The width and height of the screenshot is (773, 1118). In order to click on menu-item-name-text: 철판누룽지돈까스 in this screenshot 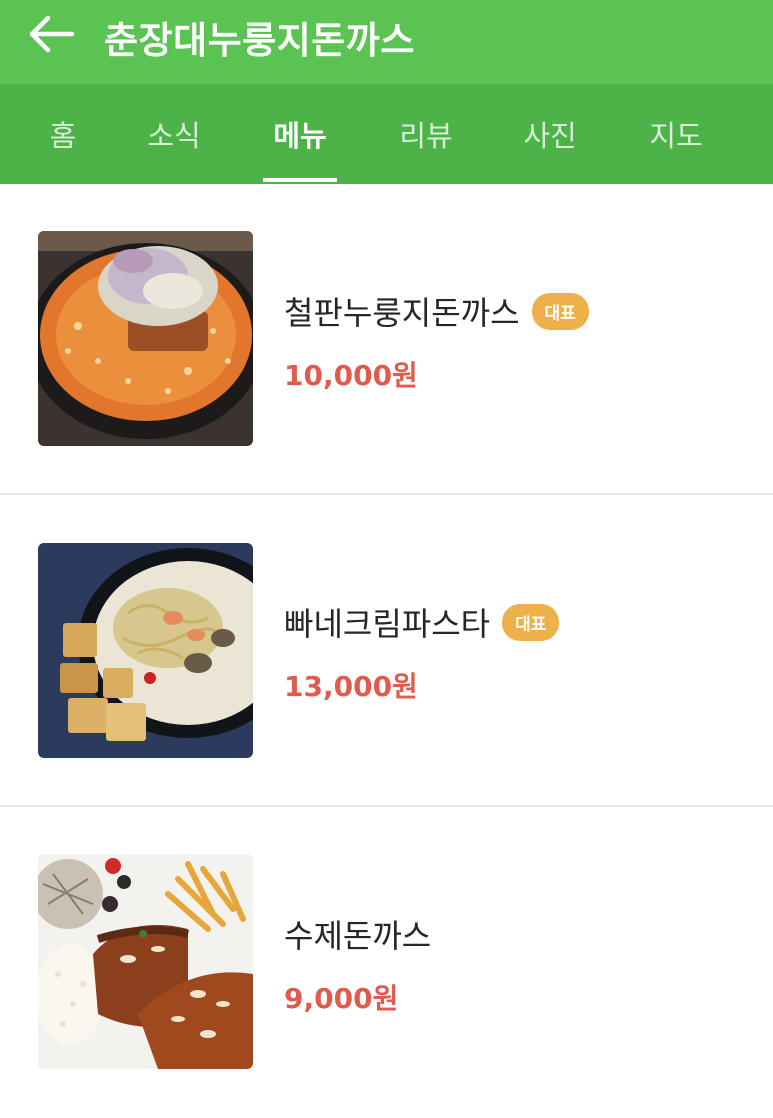, I will do `click(402, 313)`.